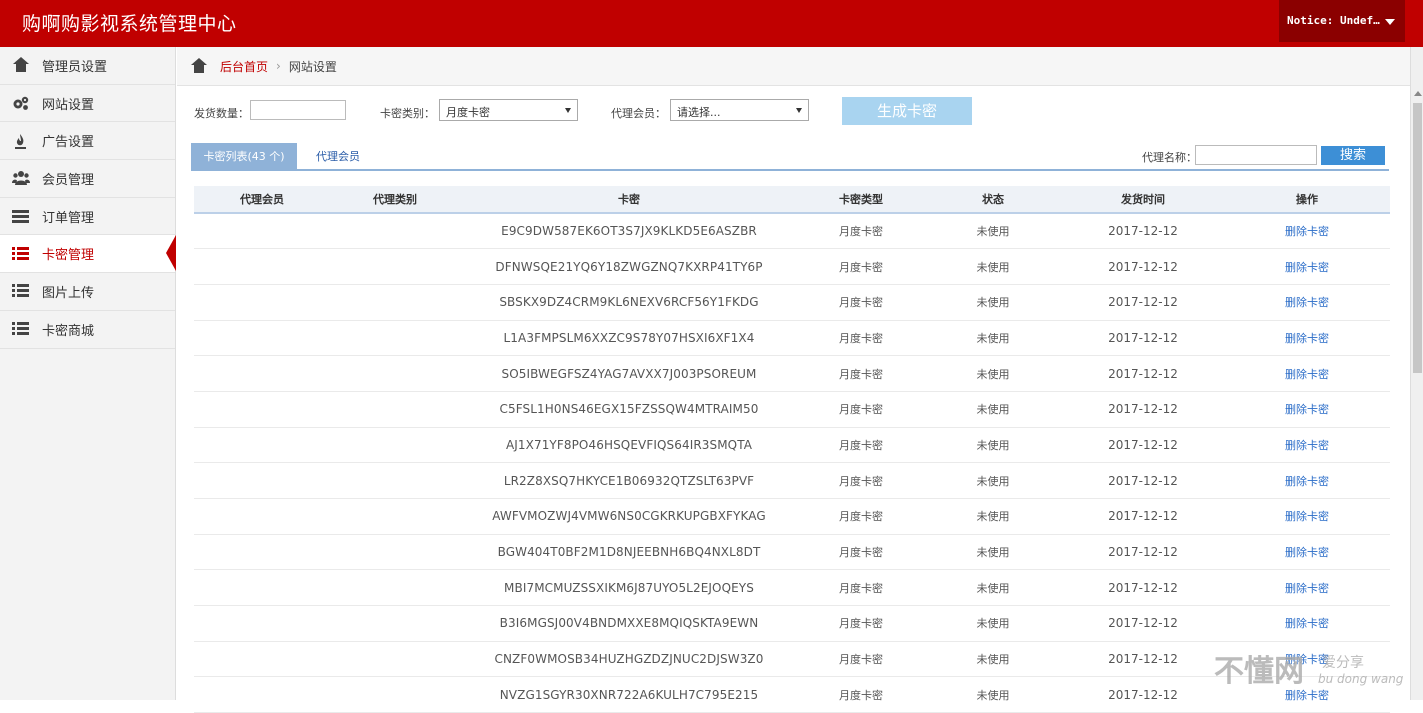  Describe the element at coordinates (629, 409) in the screenshot. I see `card-code-cell: C5FSL1H0NS46EGX15FZSSQW4MTRAIM50` at that location.